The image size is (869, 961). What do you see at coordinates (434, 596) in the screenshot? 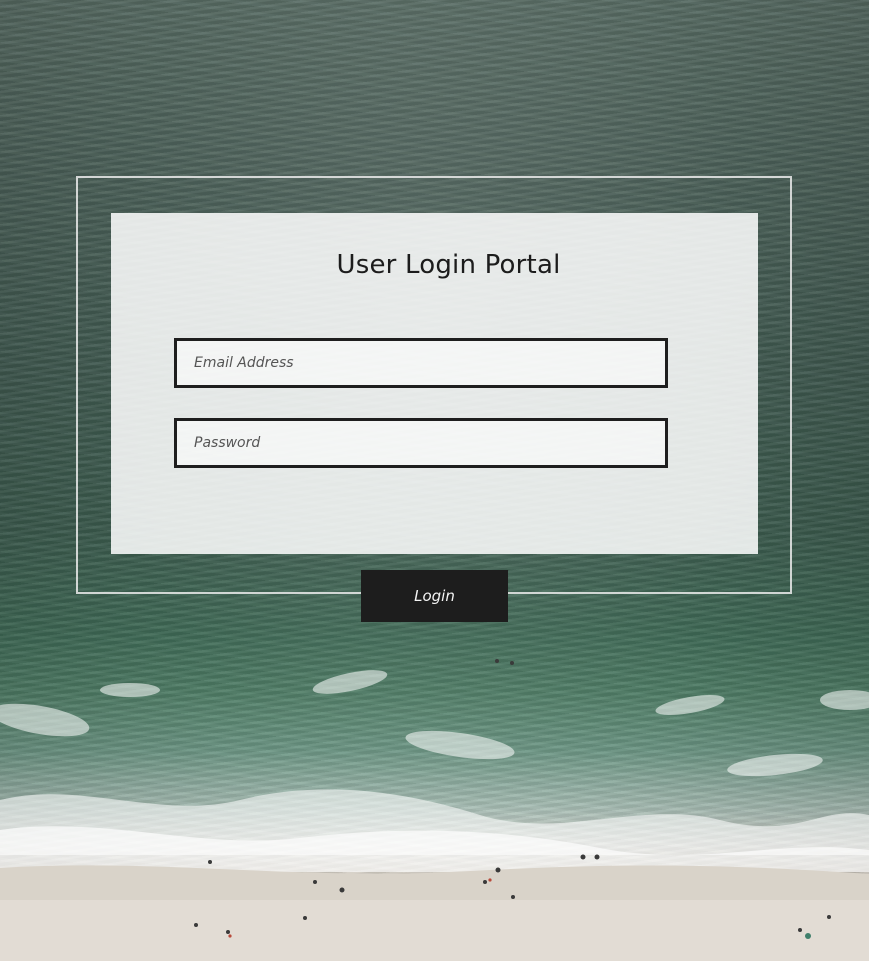
I see `login-button: Login` at bounding box center [434, 596].